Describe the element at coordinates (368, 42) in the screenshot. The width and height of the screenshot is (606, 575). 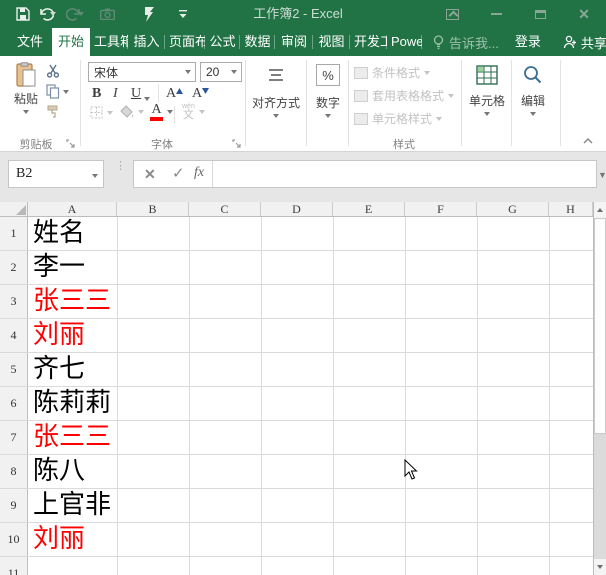
I see `tab-开发工具: 开发工具` at that location.